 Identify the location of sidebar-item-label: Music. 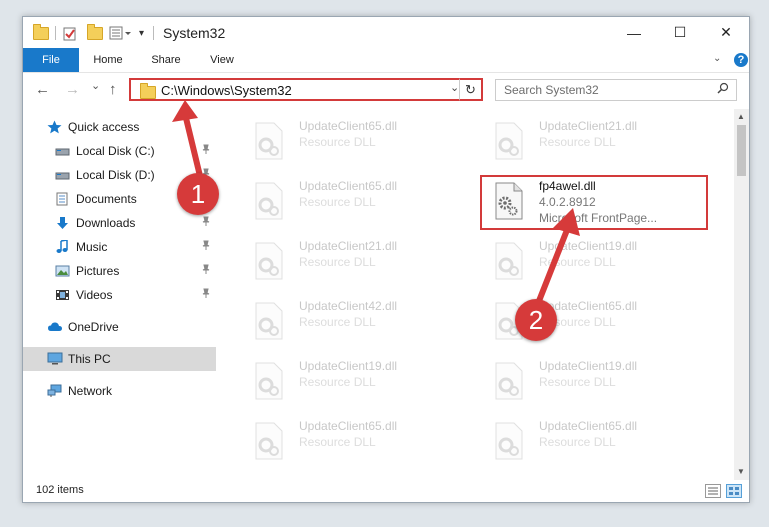
(92, 247).